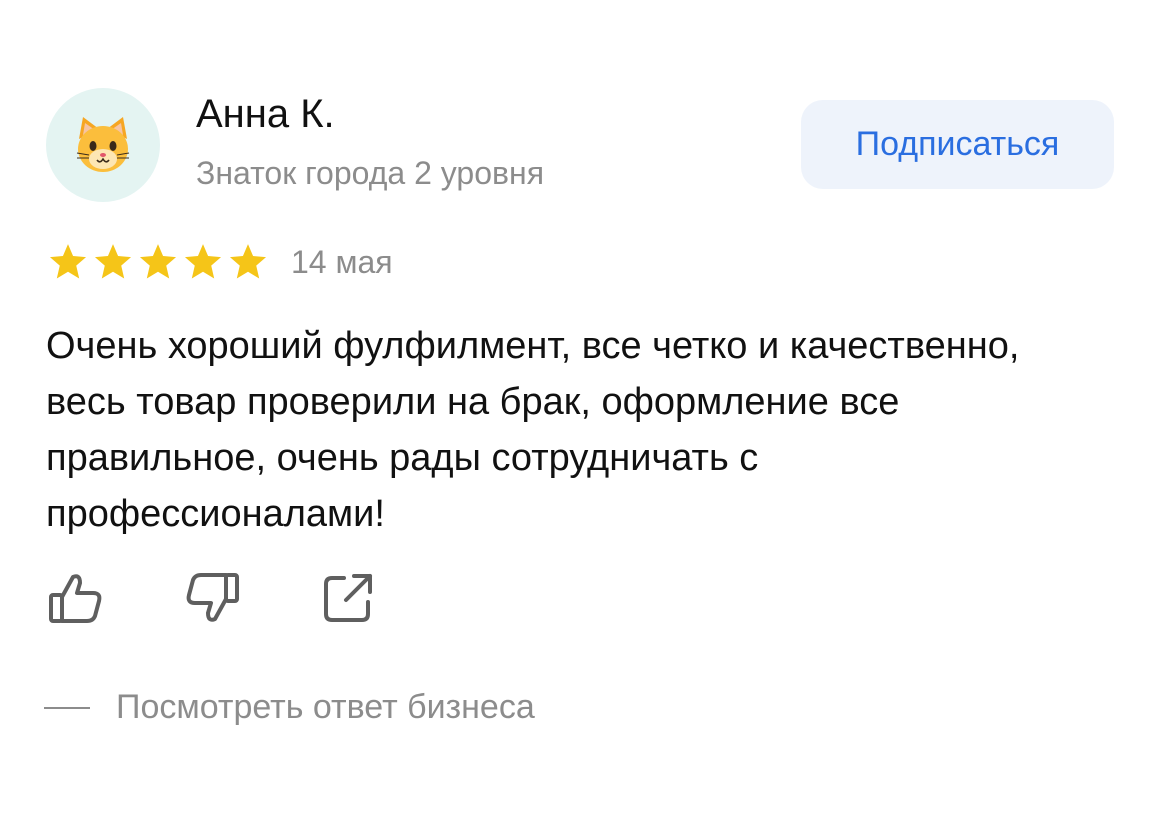 This screenshot has height=829, width=1160. I want to click on share-icon, so click(348, 598).